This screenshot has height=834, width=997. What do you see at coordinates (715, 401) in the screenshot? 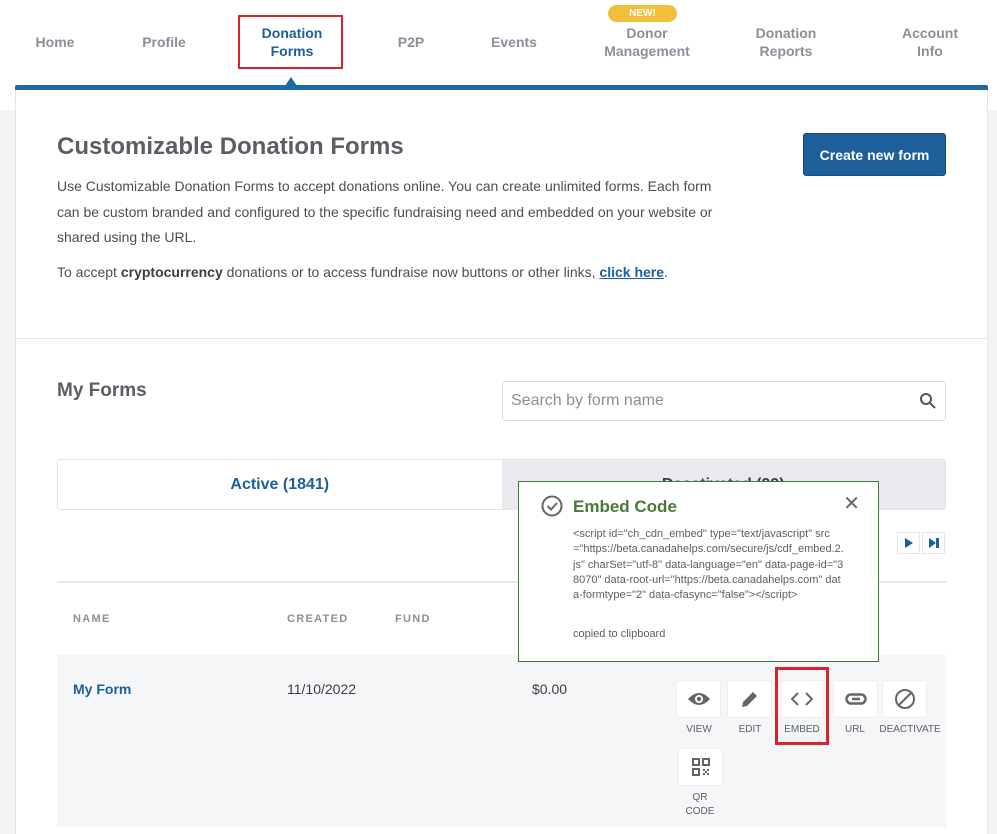
I see `search-input` at bounding box center [715, 401].